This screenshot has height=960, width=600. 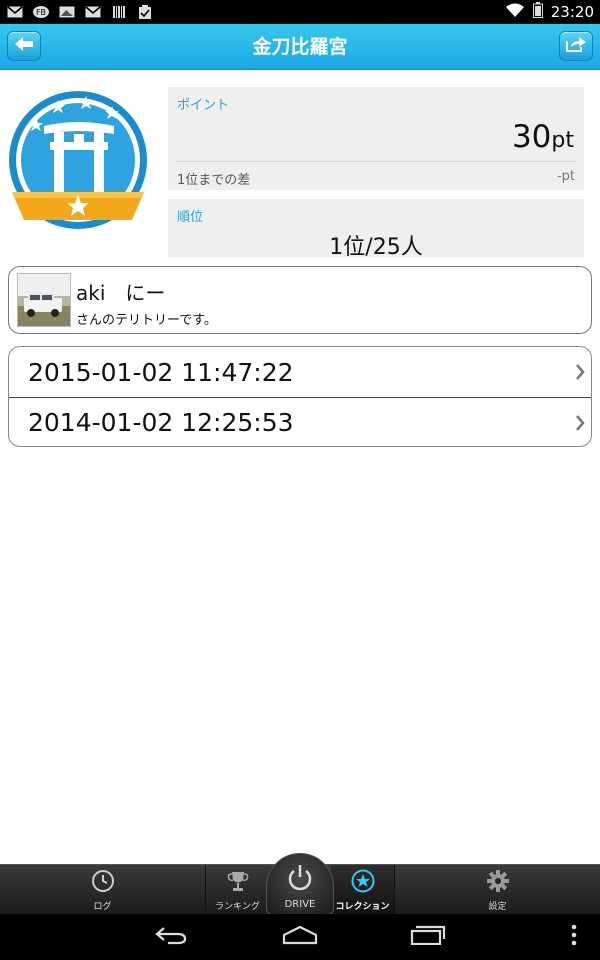 I want to click on star-circle-icon, so click(x=363, y=882).